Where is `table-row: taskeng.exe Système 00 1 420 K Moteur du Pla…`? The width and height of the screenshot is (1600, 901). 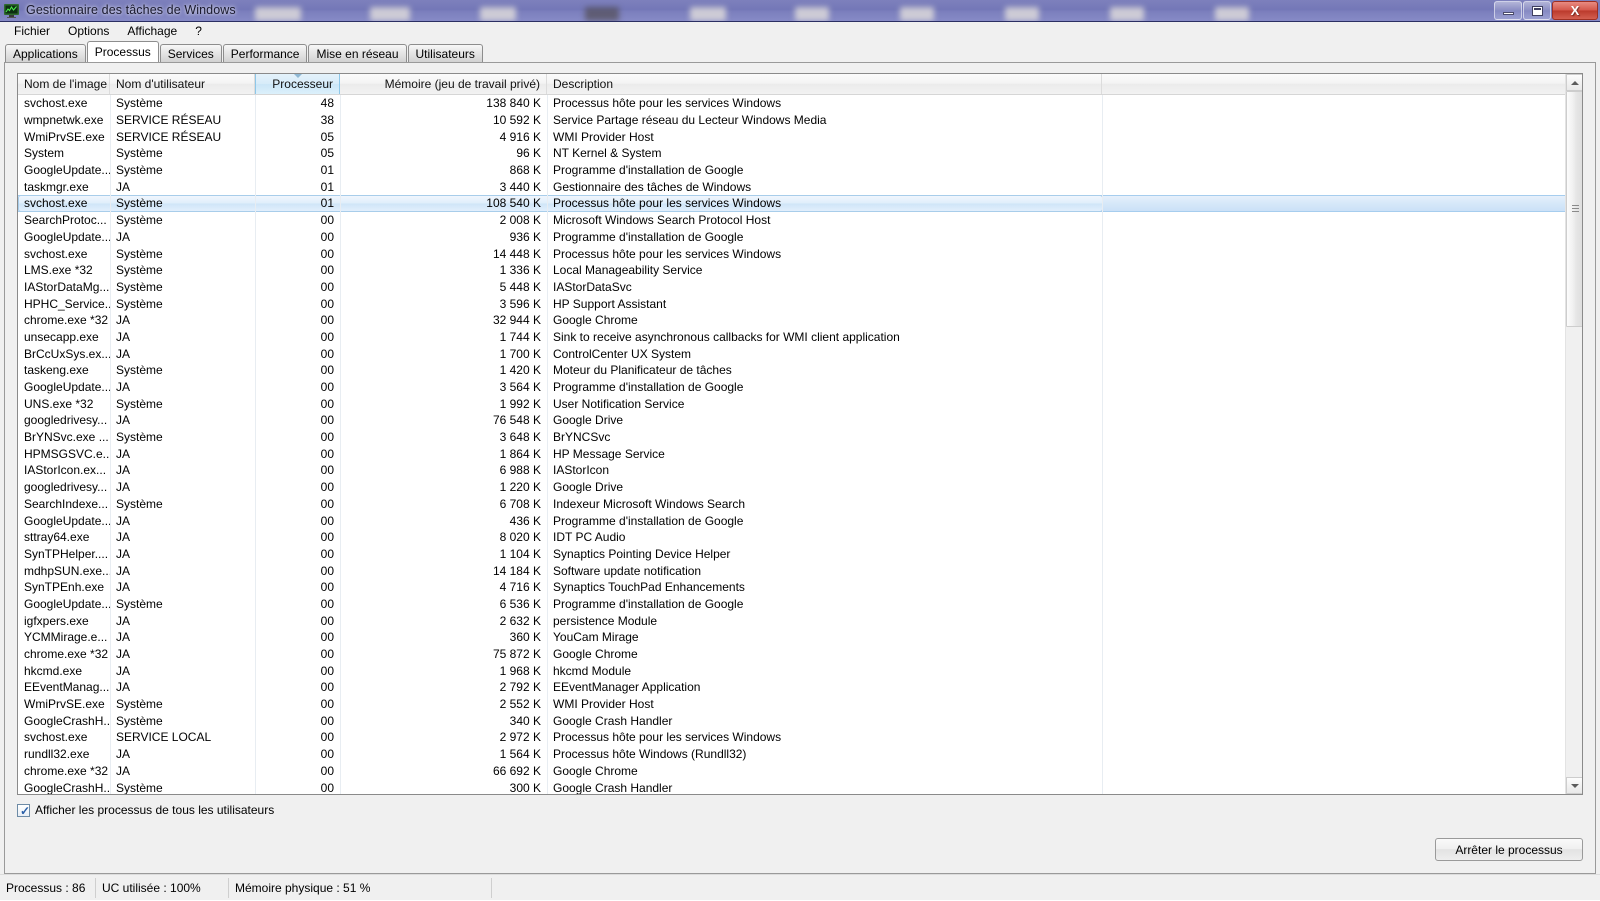
table-row: taskeng.exe Système 00 1 420 K Moteur du Pla… is located at coordinates (800, 370).